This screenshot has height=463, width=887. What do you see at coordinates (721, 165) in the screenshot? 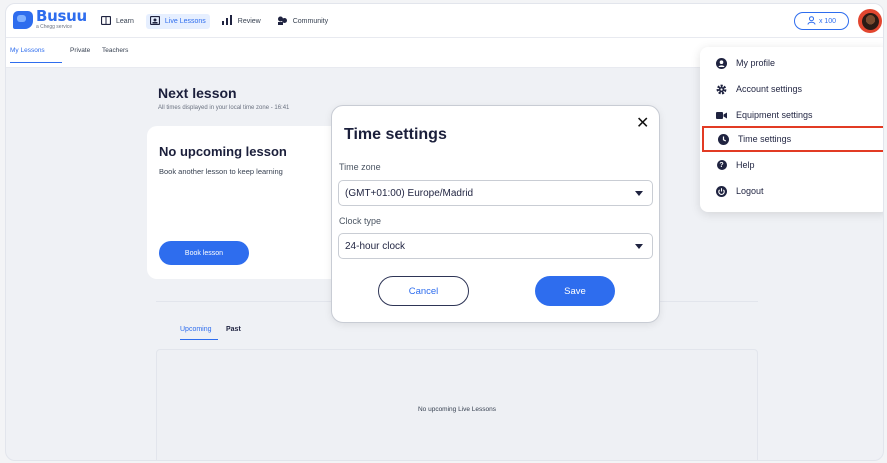
I see `help-icon: ?` at bounding box center [721, 165].